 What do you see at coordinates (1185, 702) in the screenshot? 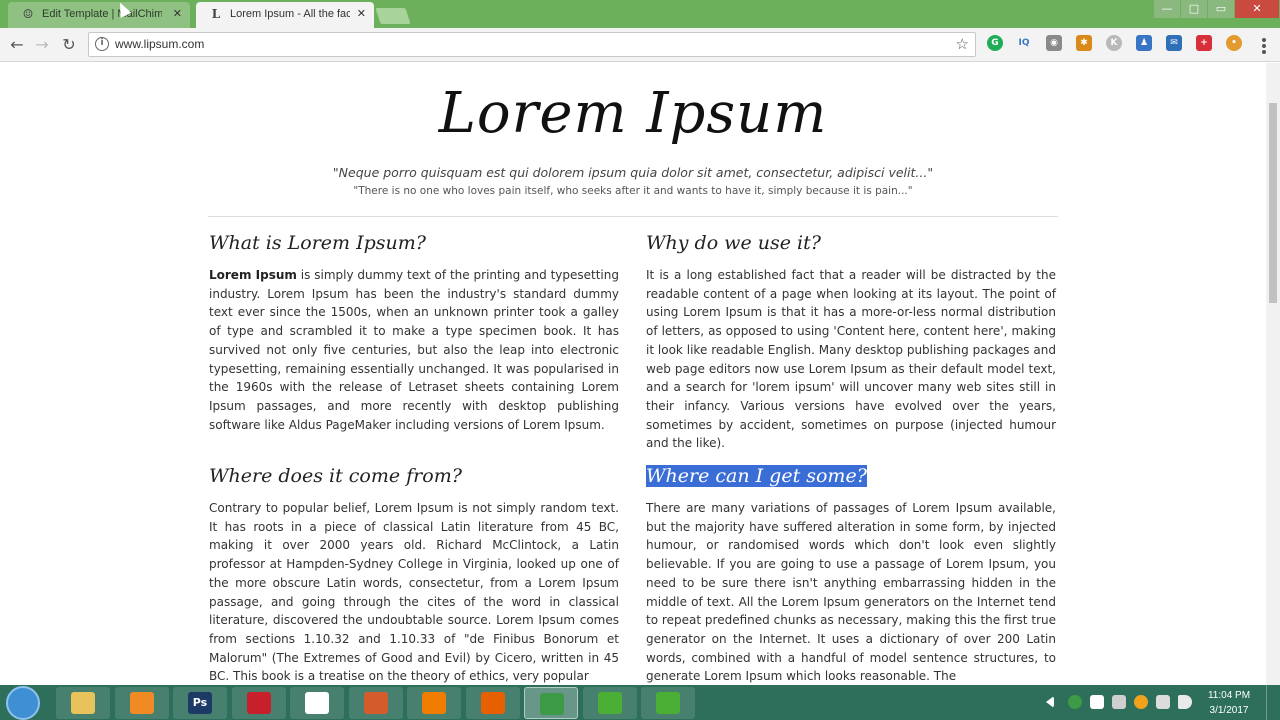
I see `volume-icon` at bounding box center [1185, 702].